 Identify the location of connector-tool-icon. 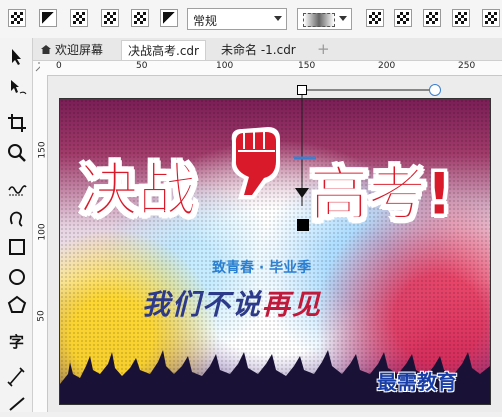
(17, 403).